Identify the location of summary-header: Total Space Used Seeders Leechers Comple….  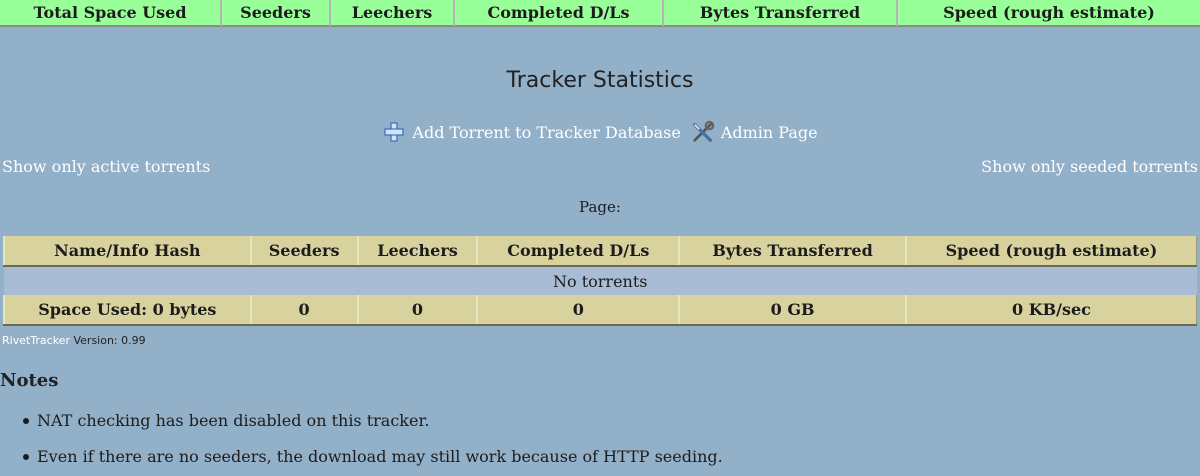
(600, 14).